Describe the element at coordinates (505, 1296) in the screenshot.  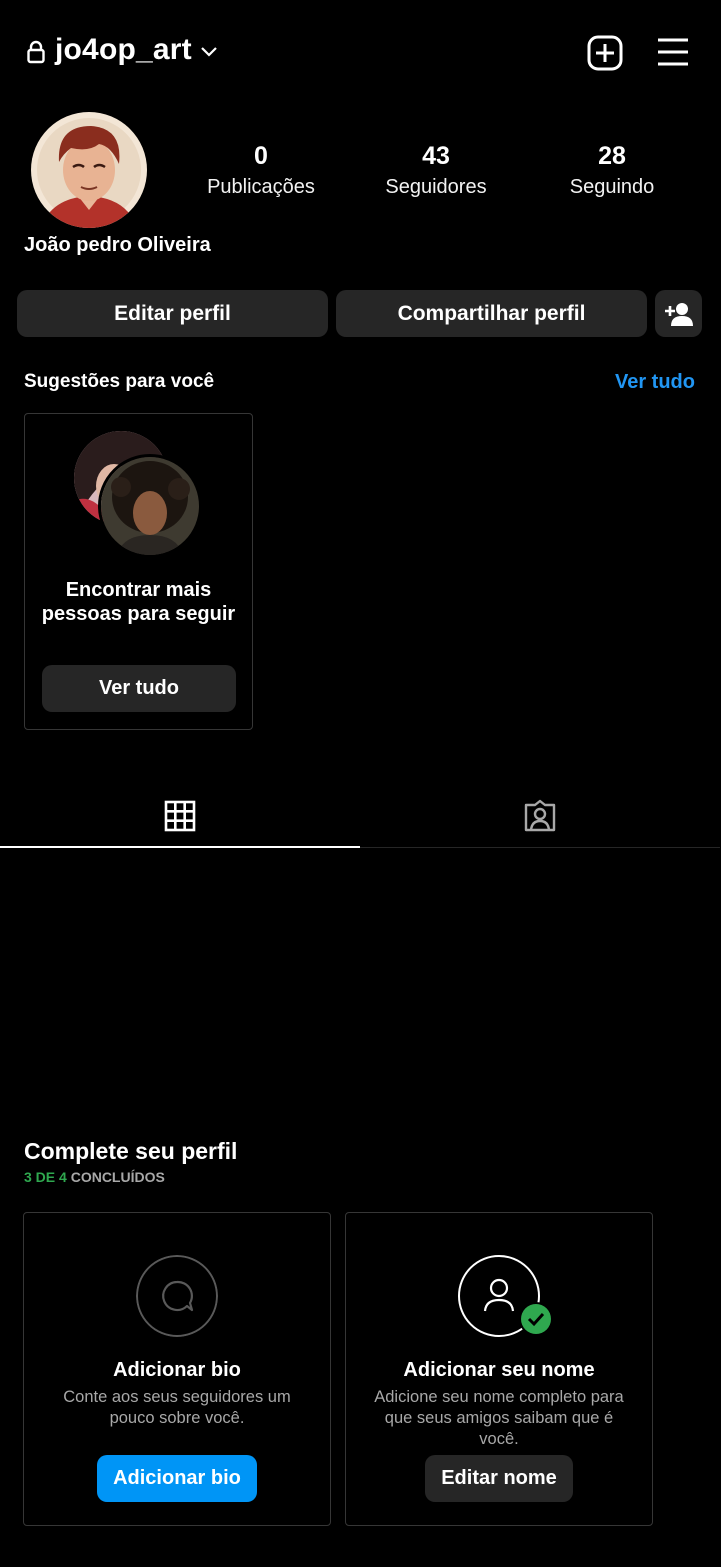
I see `person-check-icon` at that location.